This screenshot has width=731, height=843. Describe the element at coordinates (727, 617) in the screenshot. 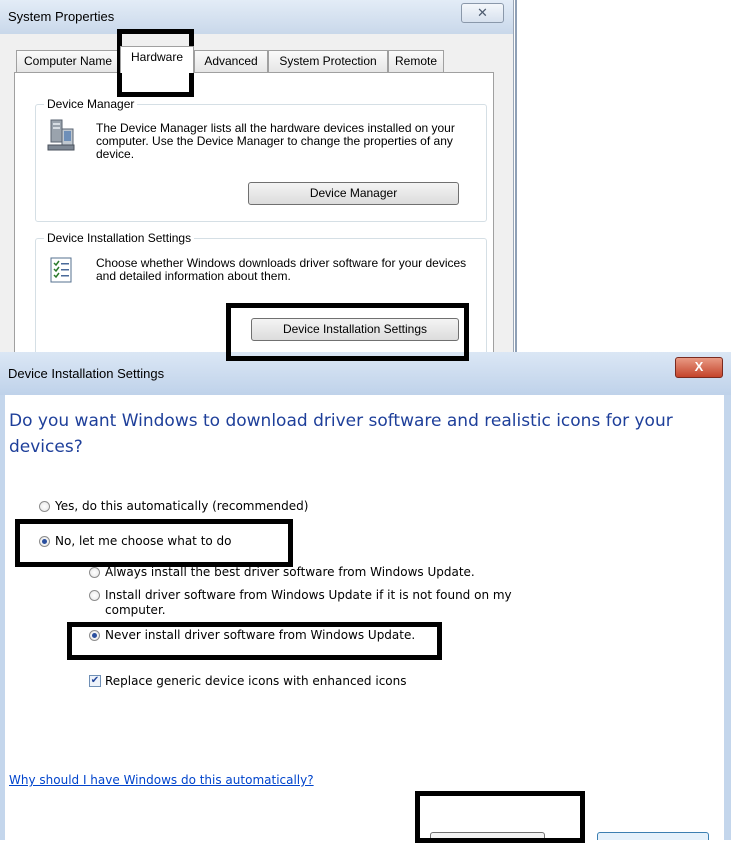

I see `dialog-frame-right` at that location.